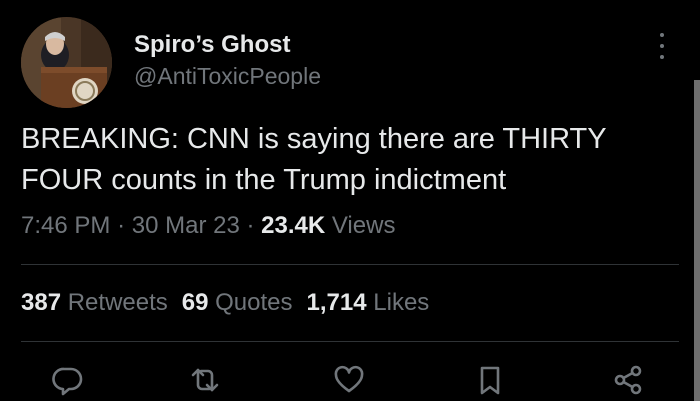  What do you see at coordinates (336, 302) in the screenshot?
I see `likes-count: 1,714` at bounding box center [336, 302].